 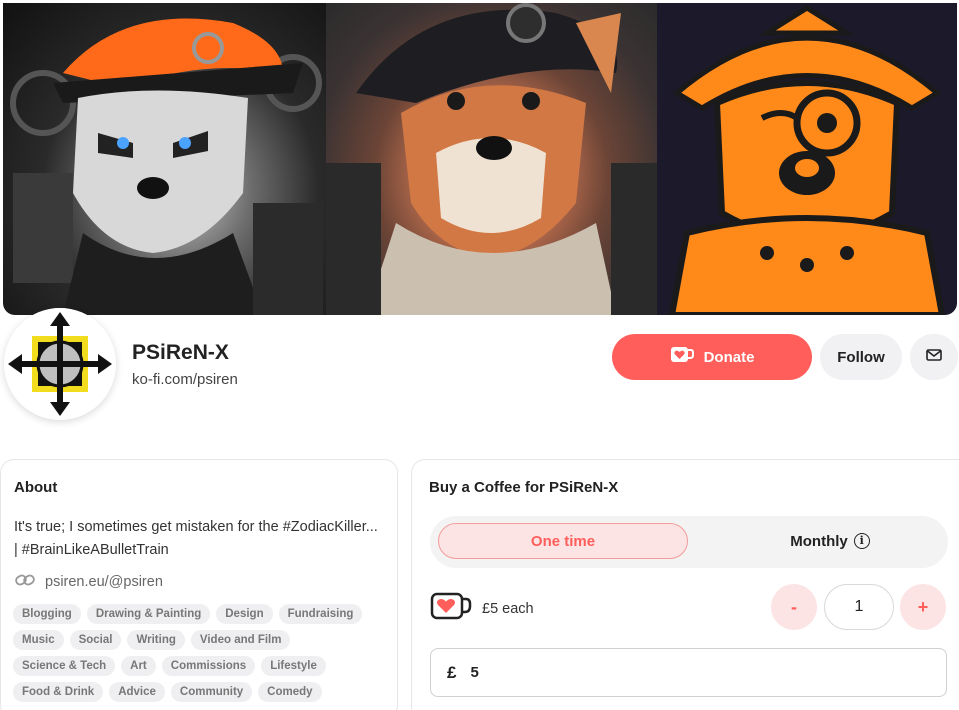 I want to click on profile-url: ko-fi.com/psiren, so click(x=185, y=379).